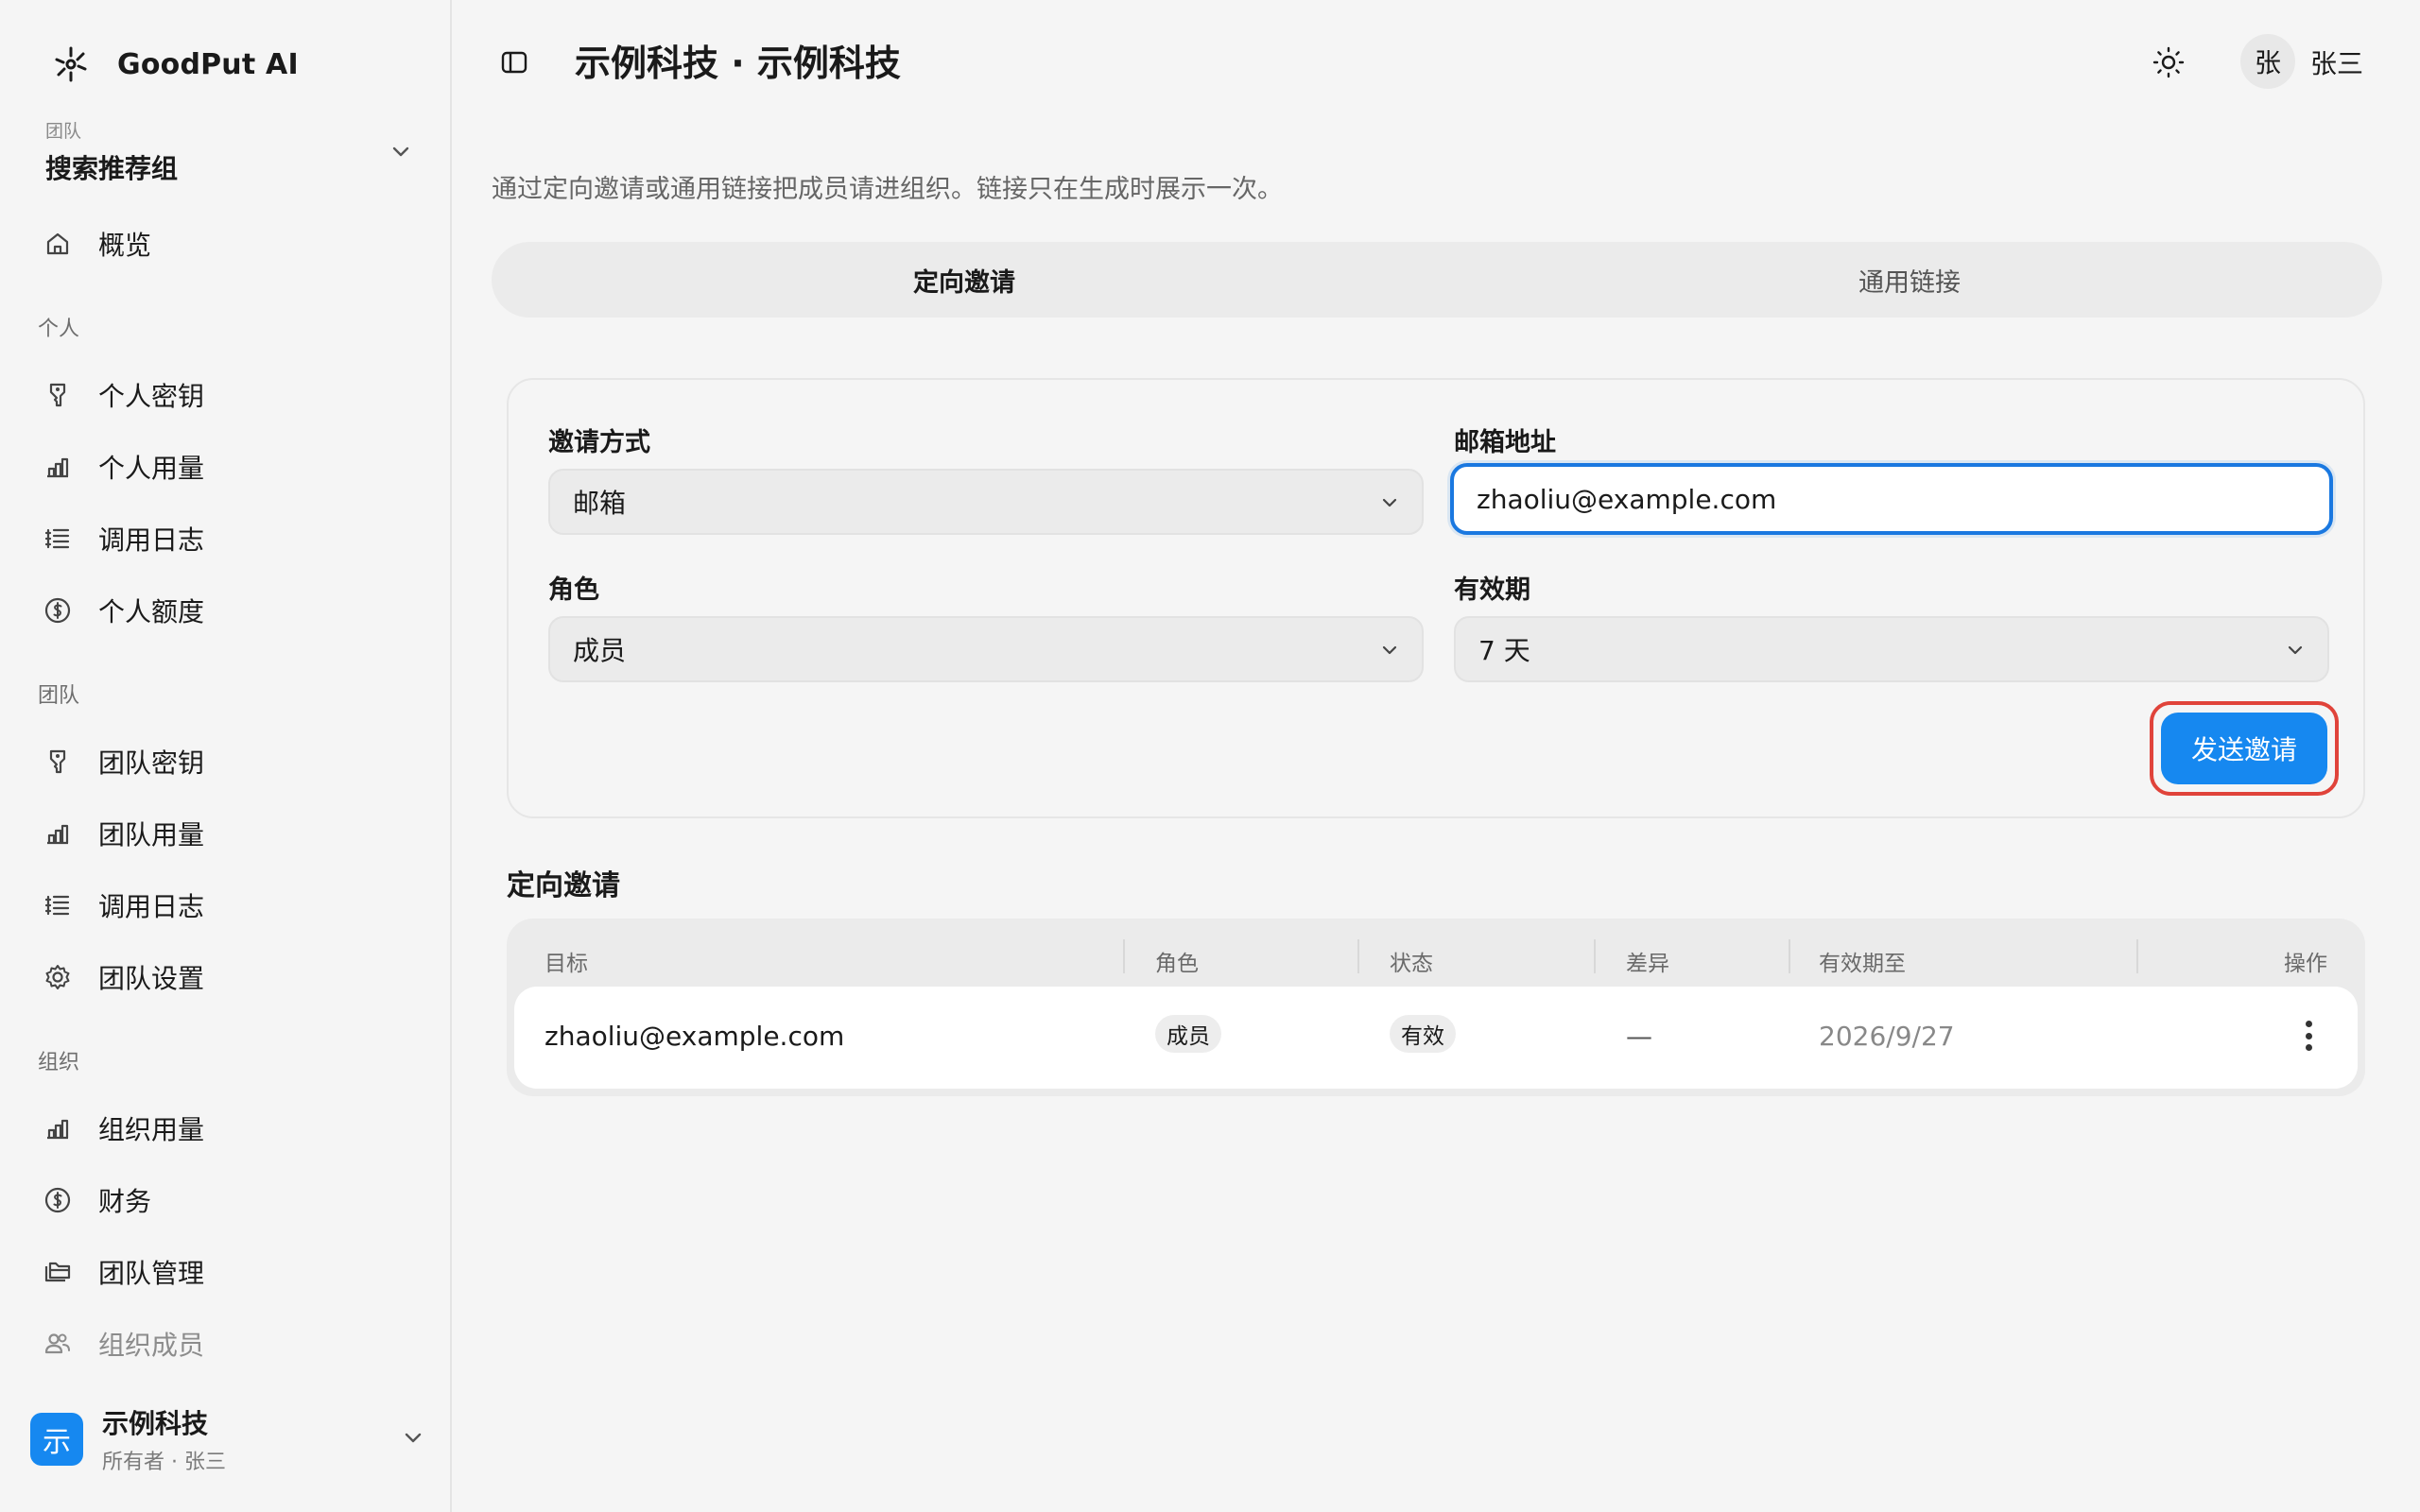 The height and width of the screenshot is (1512, 2420). What do you see at coordinates (58, 1344) in the screenshot?
I see `users-icon` at bounding box center [58, 1344].